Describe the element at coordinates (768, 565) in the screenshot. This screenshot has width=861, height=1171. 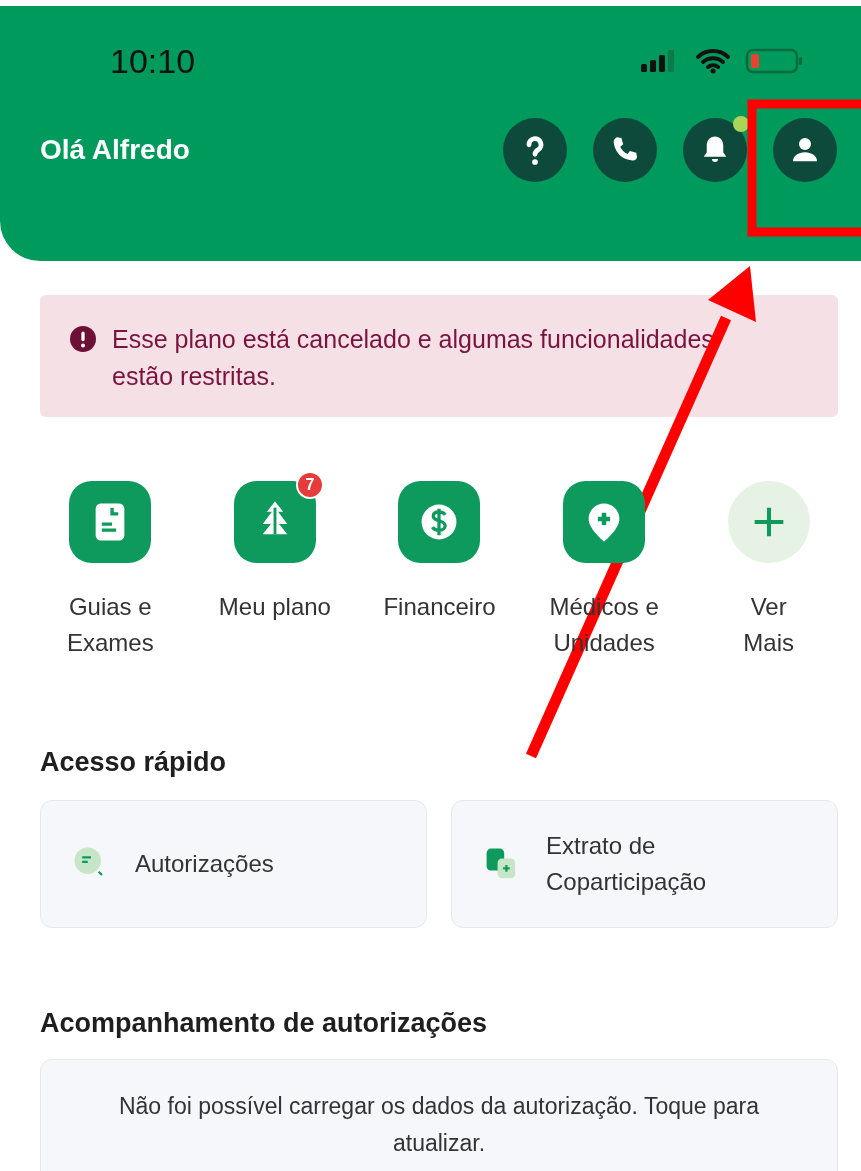
I see `shortcut-button: Ver Mais` at that location.